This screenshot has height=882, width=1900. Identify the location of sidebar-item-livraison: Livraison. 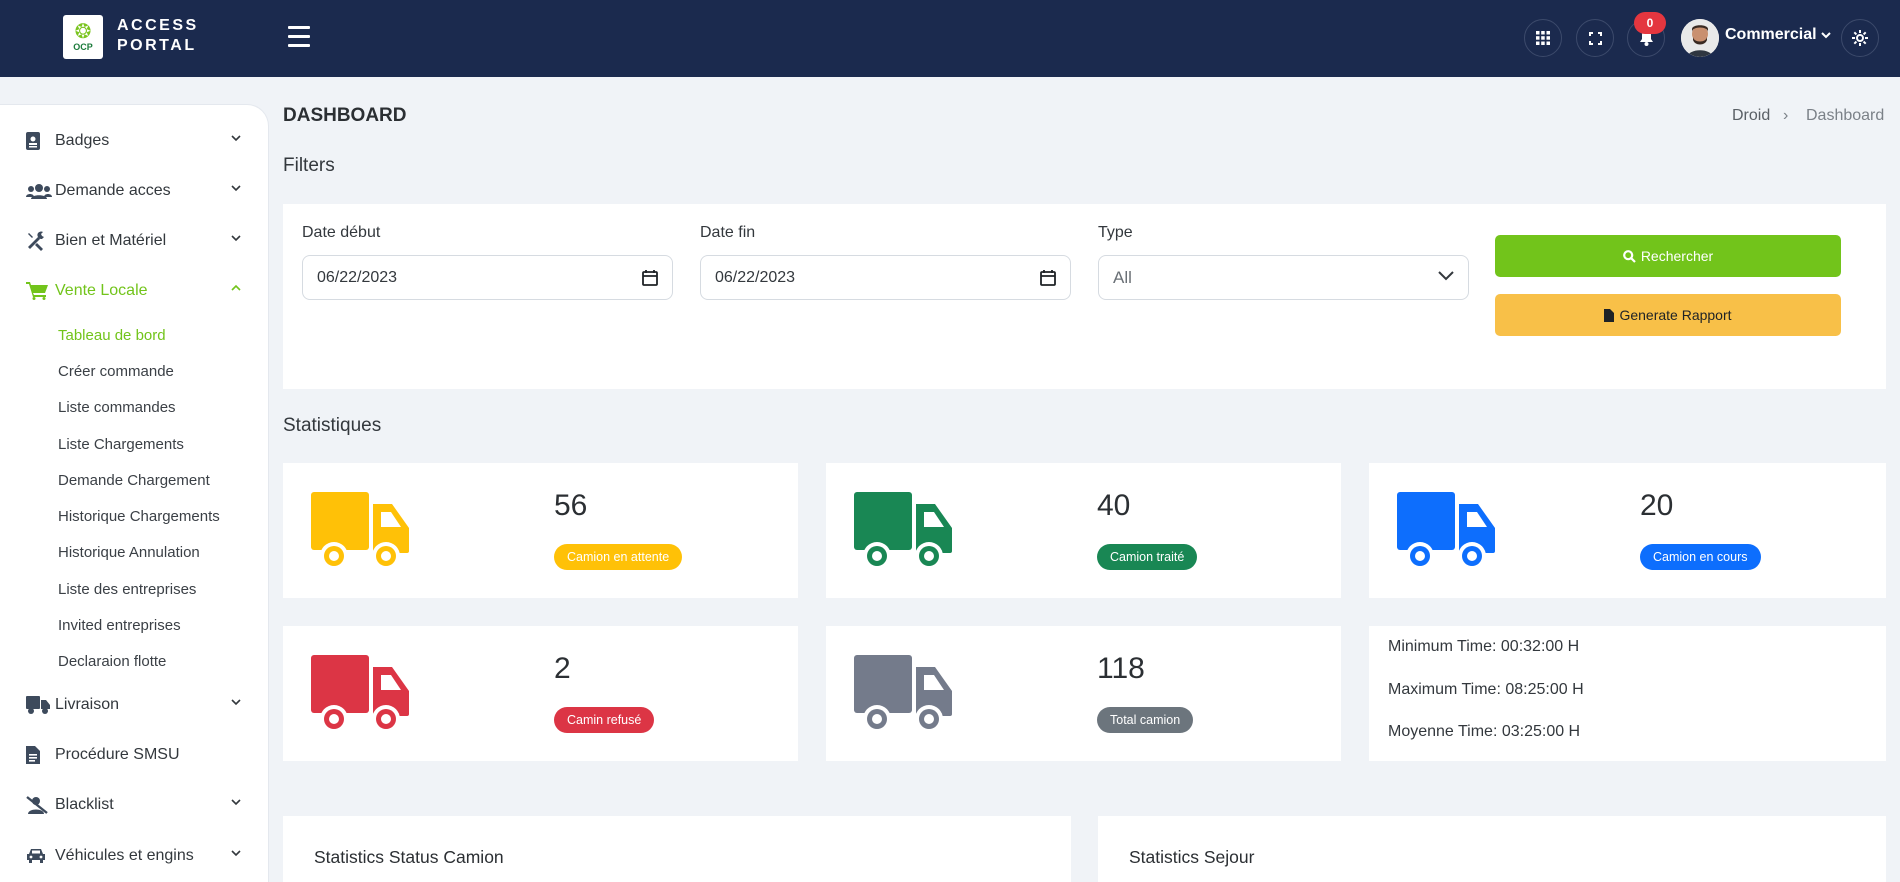
(133, 705).